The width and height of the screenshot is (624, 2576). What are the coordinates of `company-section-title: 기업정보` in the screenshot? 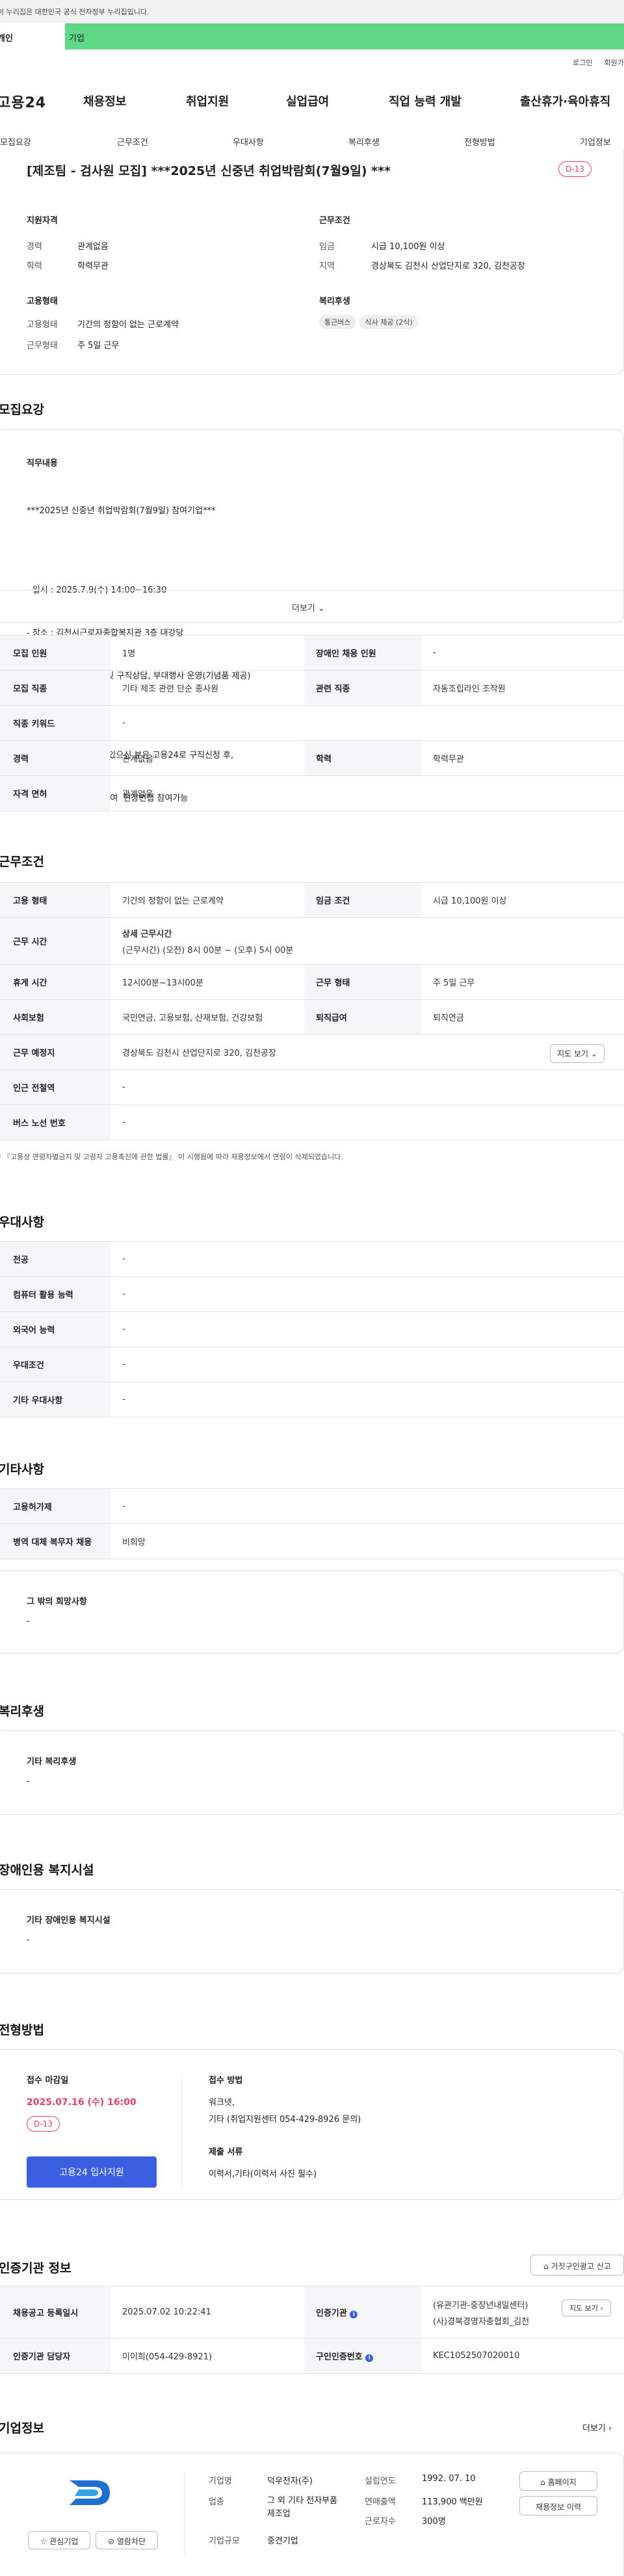 It's located at (22, 2428).